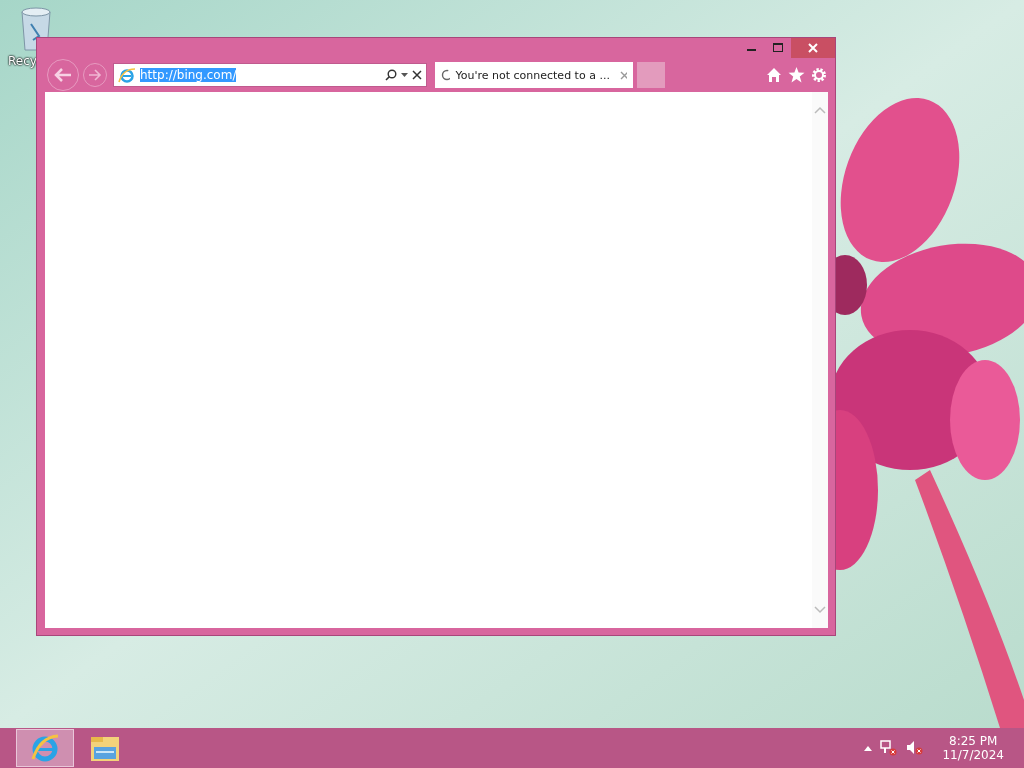 Image resolution: width=1024 pixels, height=768 pixels. Describe the element at coordinates (820, 610) in the screenshot. I see `scroll-down-icon` at that location.